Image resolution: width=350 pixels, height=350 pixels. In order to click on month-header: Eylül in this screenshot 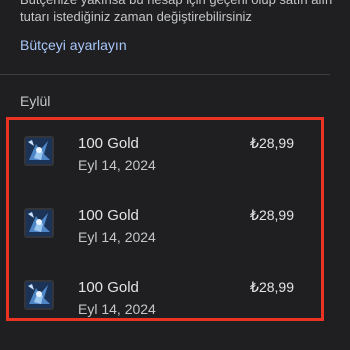, I will do `click(35, 101)`.